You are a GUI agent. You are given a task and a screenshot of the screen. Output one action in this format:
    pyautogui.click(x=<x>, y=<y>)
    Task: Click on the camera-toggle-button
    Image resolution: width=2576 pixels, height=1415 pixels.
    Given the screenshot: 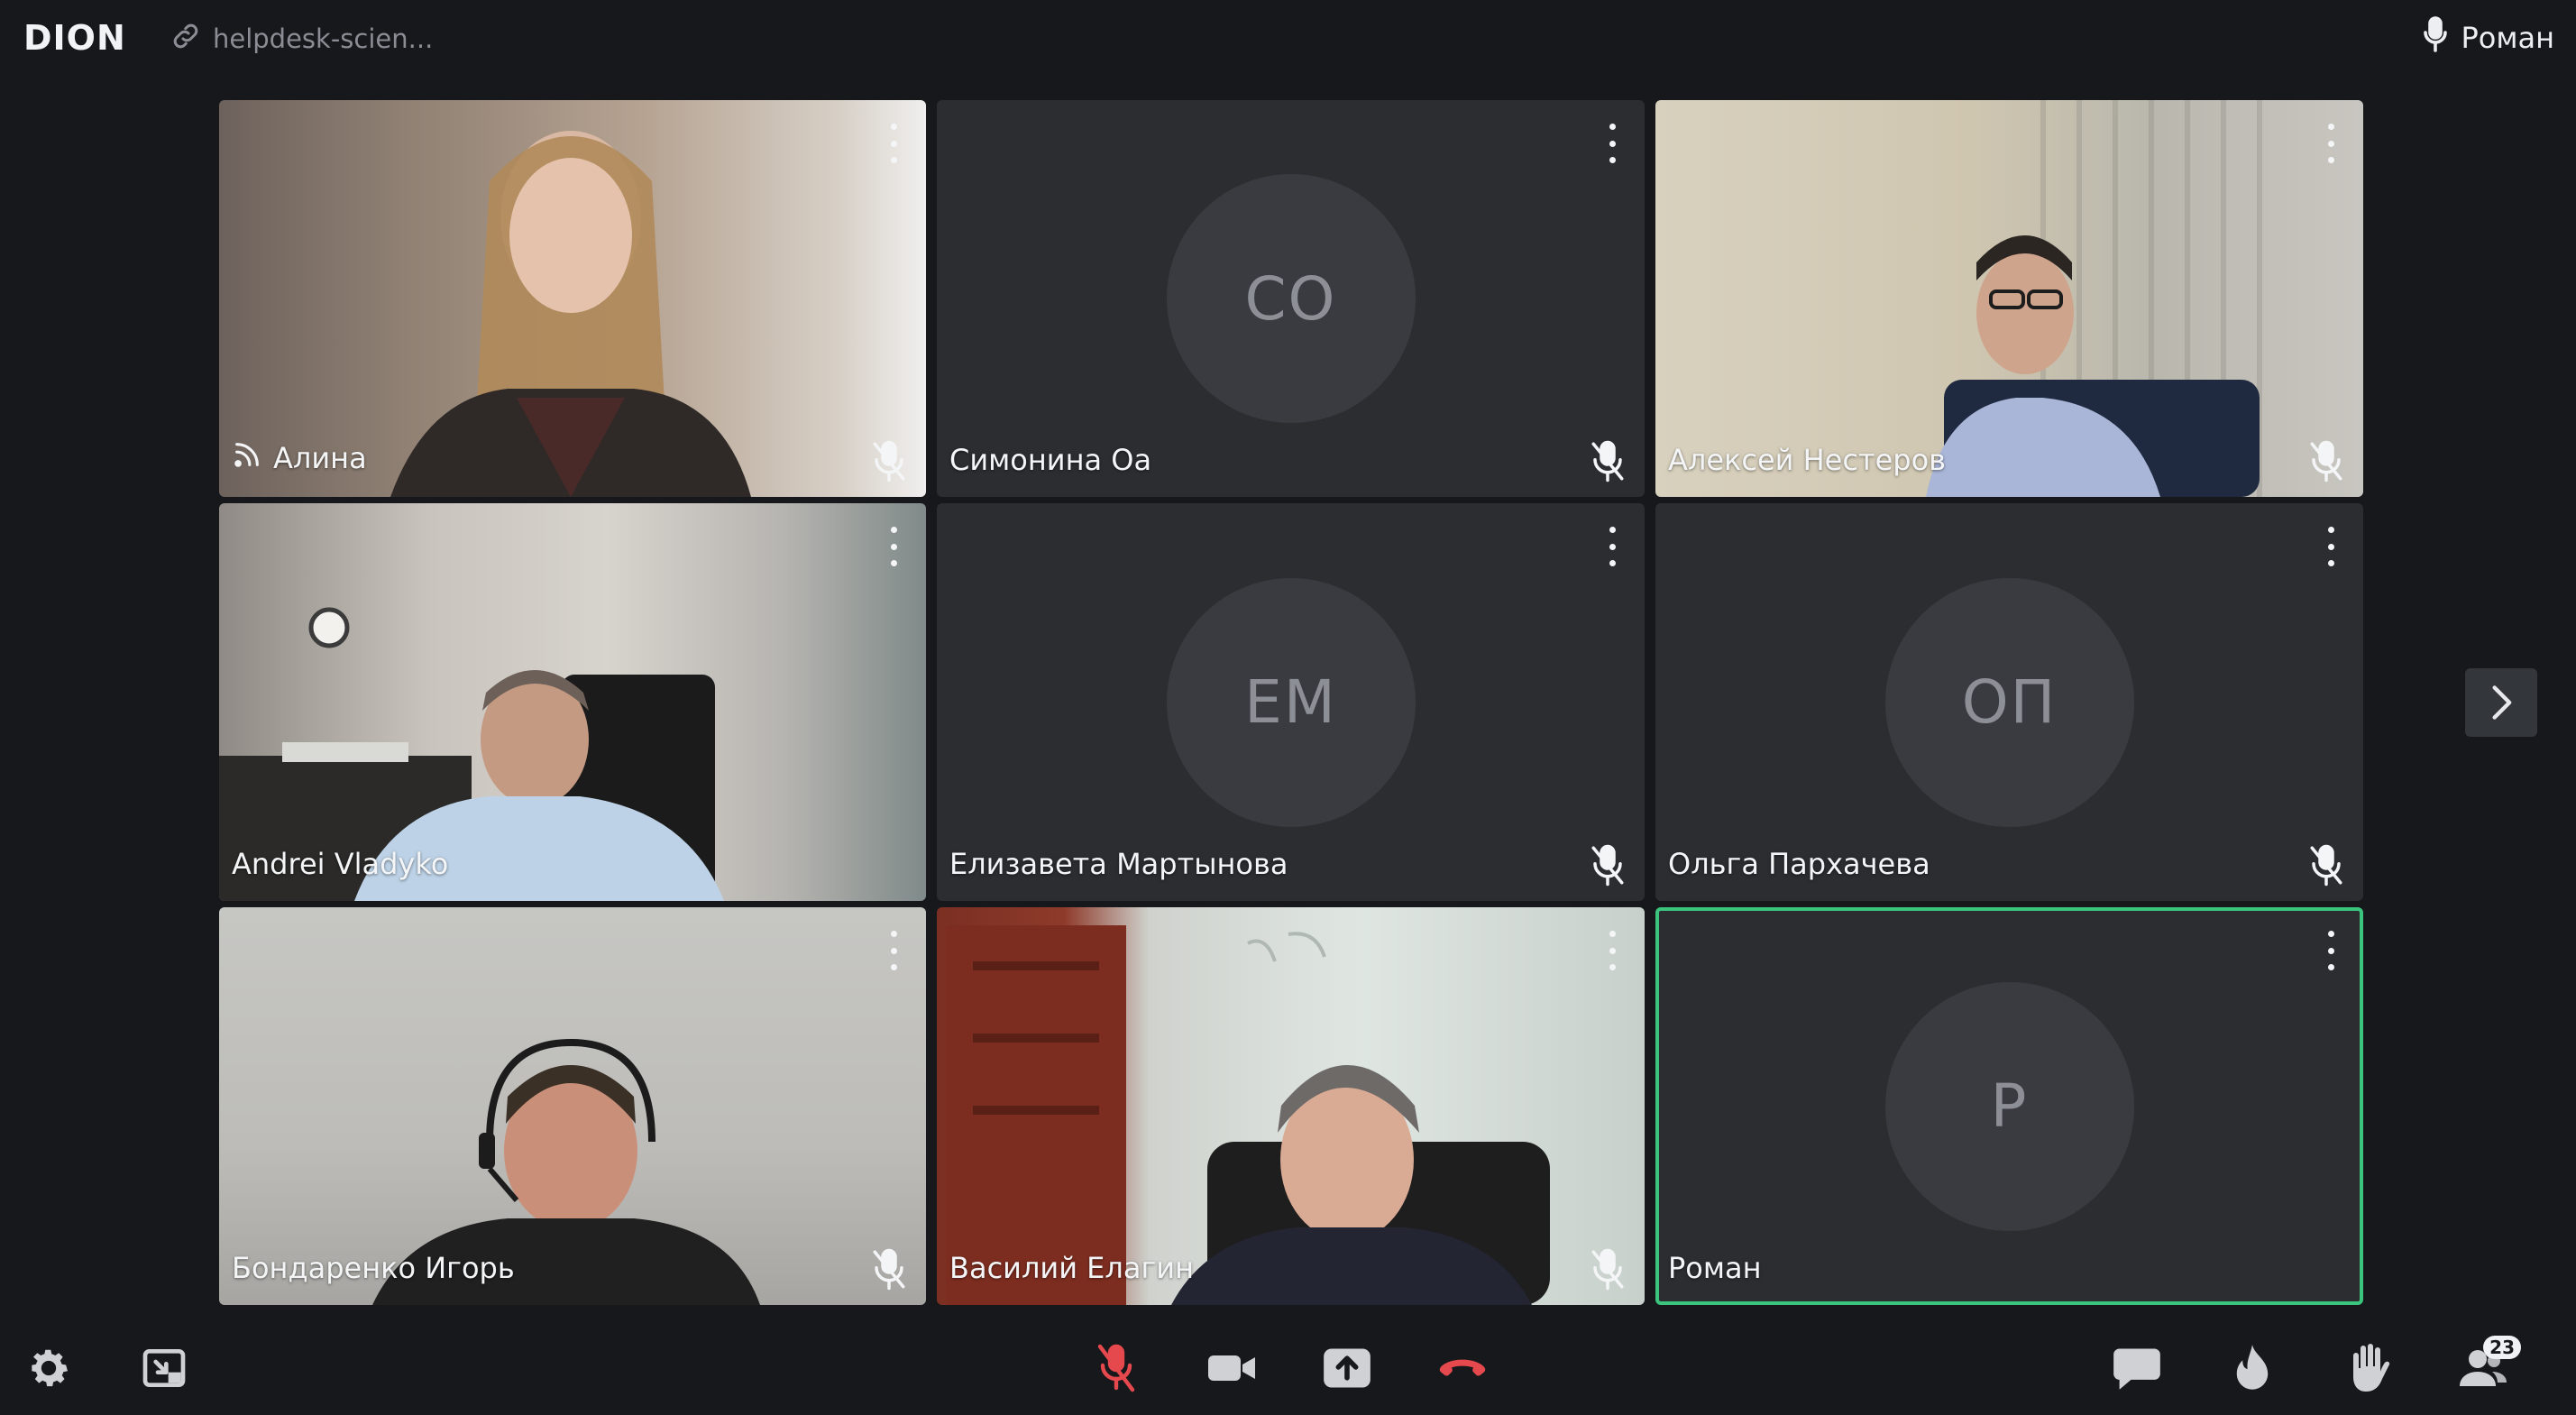 What is the action you would take?
    pyautogui.click(x=1231, y=1368)
    